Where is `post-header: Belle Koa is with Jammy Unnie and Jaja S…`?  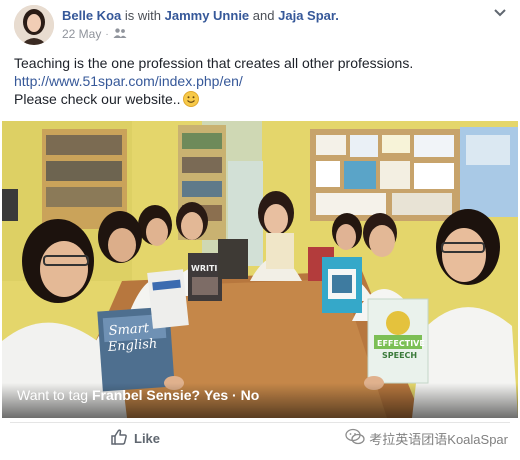 post-header: Belle Koa is with Jammy Unnie and Jaja S… is located at coordinates (200, 16).